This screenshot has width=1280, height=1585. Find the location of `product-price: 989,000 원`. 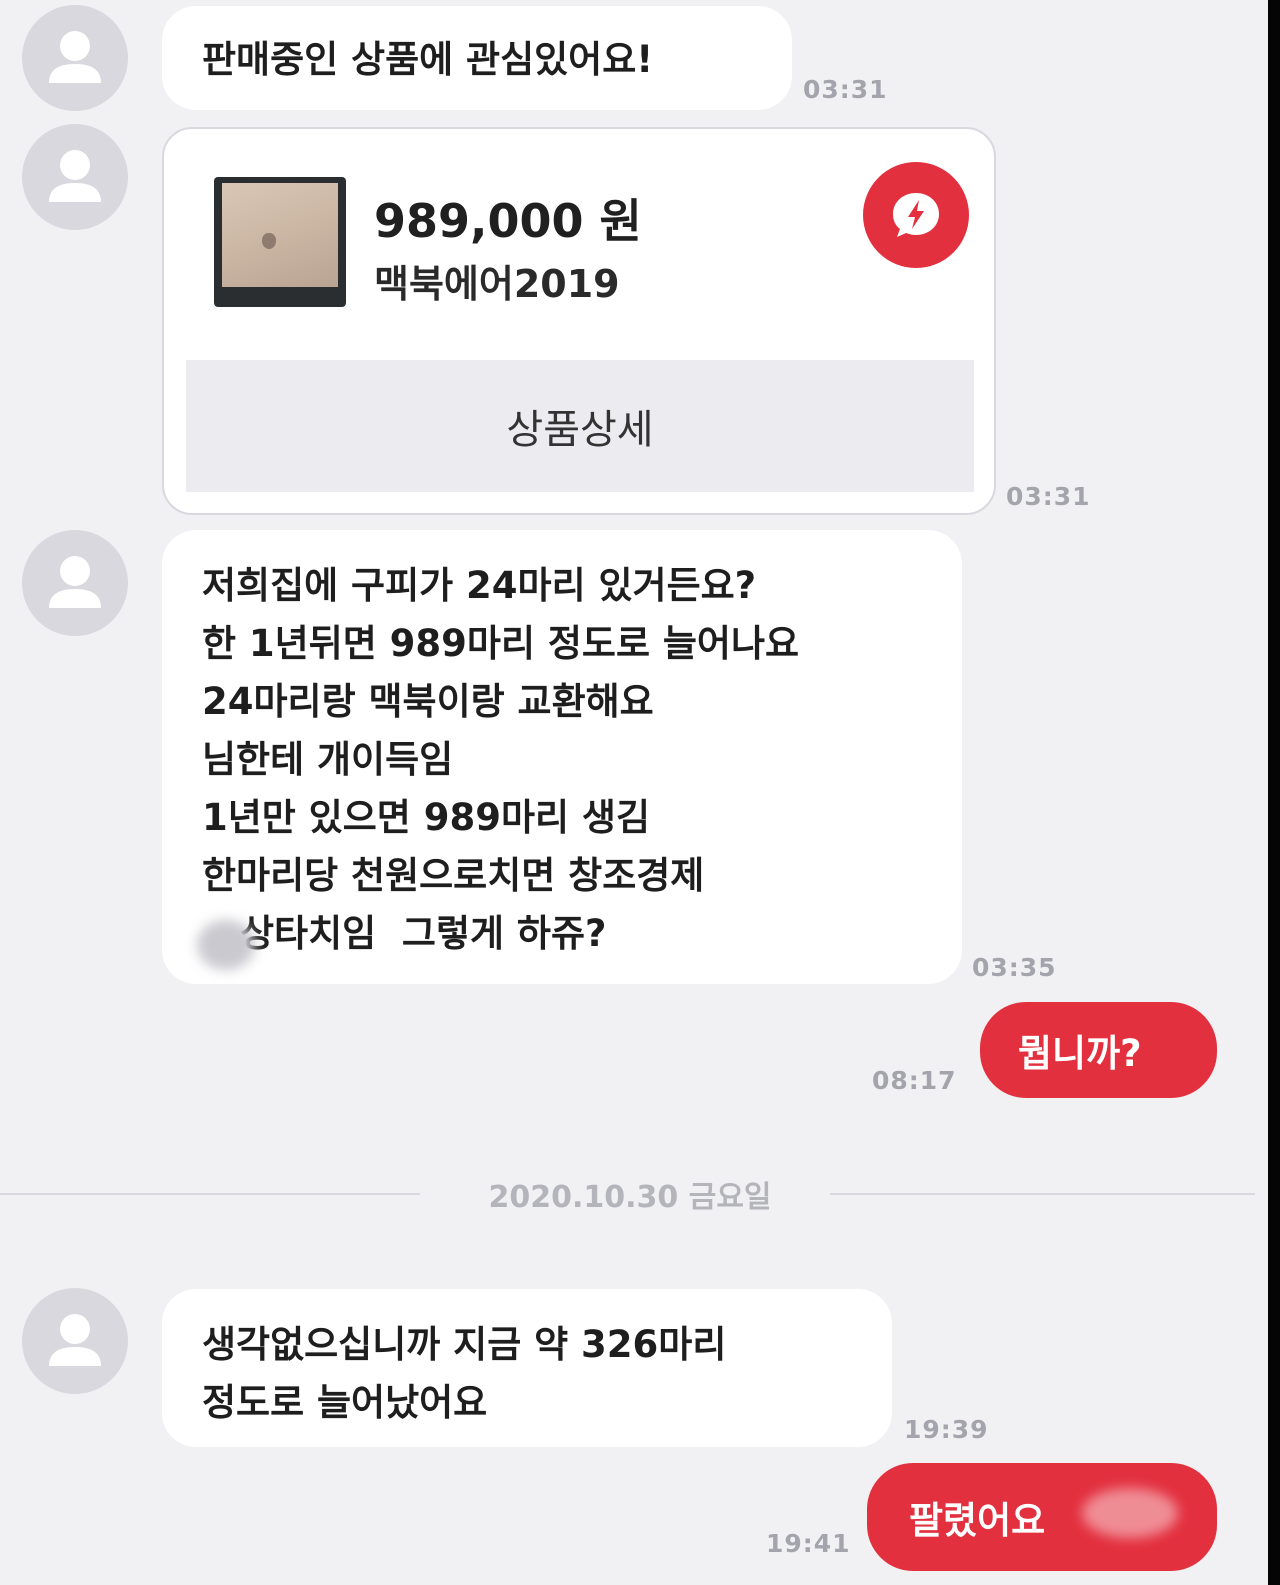

product-price: 989,000 원 is located at coordinates (508, 221).